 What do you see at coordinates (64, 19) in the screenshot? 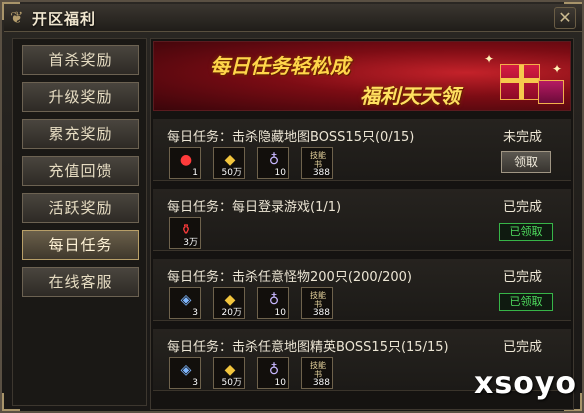
I see `window-title: 开区福利` at bounding box center [64, 19].